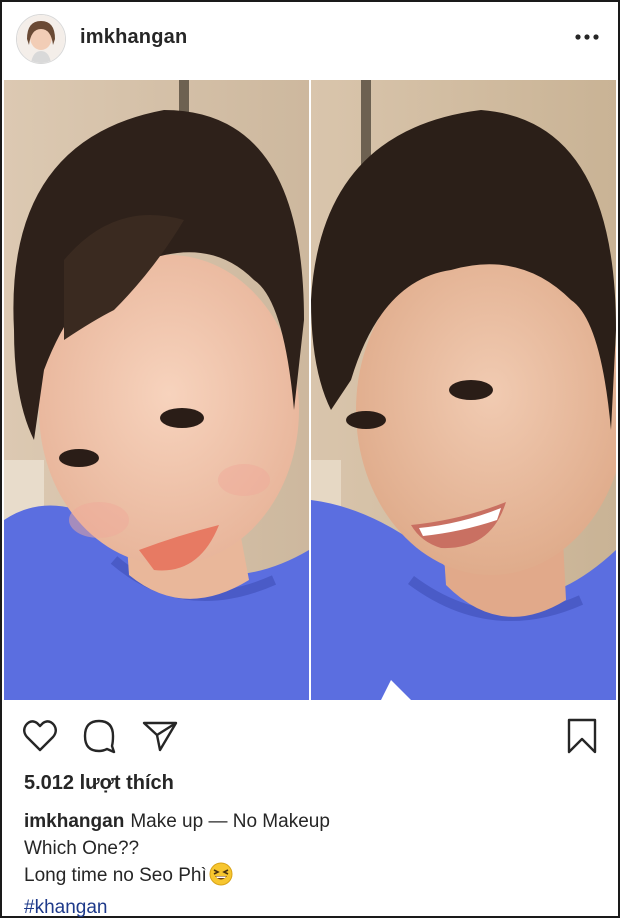  I want to click on more-options-icon, so click(587, 37).